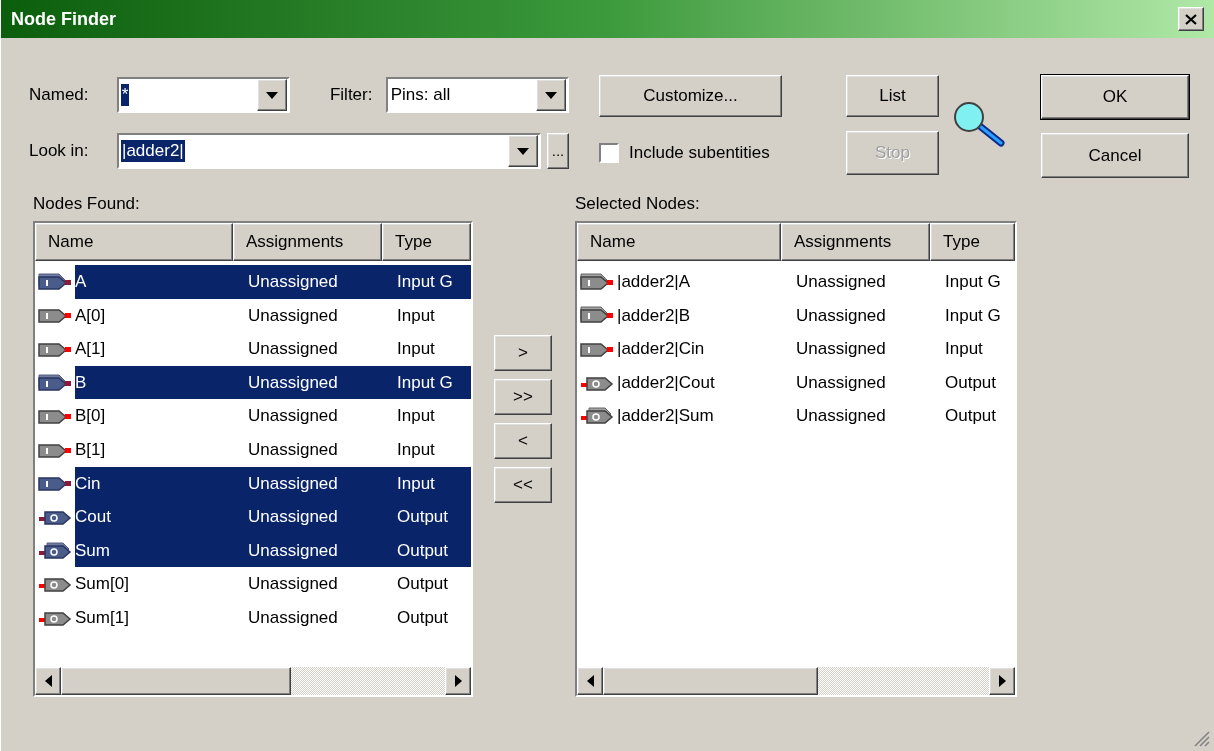 The height and width of the screenshot is (751, 1214). I want to click on node-row: A[0] Unassigned Input, so click(253, 315).